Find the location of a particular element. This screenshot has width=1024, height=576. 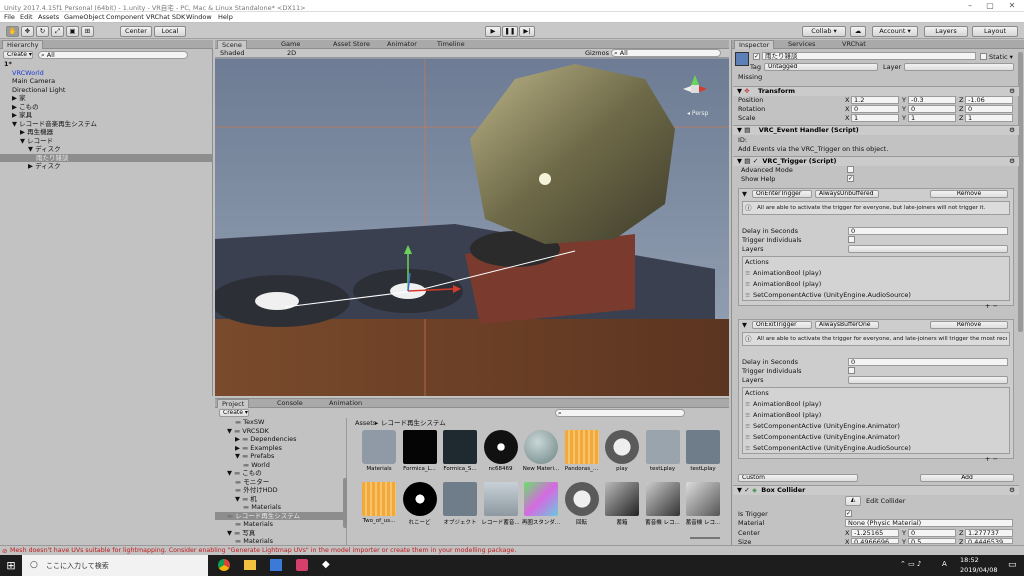

2d-toggle: 2D is located at coordinates (291, 53).